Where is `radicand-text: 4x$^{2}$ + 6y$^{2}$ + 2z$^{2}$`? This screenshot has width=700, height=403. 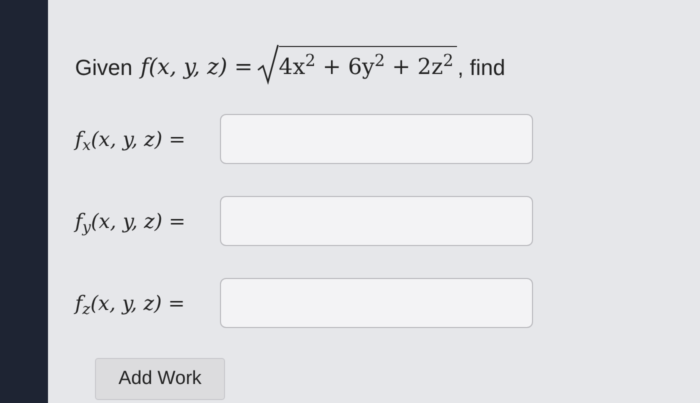
radicand-text: 4x$^{2}$ + 6y$^{2}$ + 2z$^{2}$ is located at coordinates (368, 65).